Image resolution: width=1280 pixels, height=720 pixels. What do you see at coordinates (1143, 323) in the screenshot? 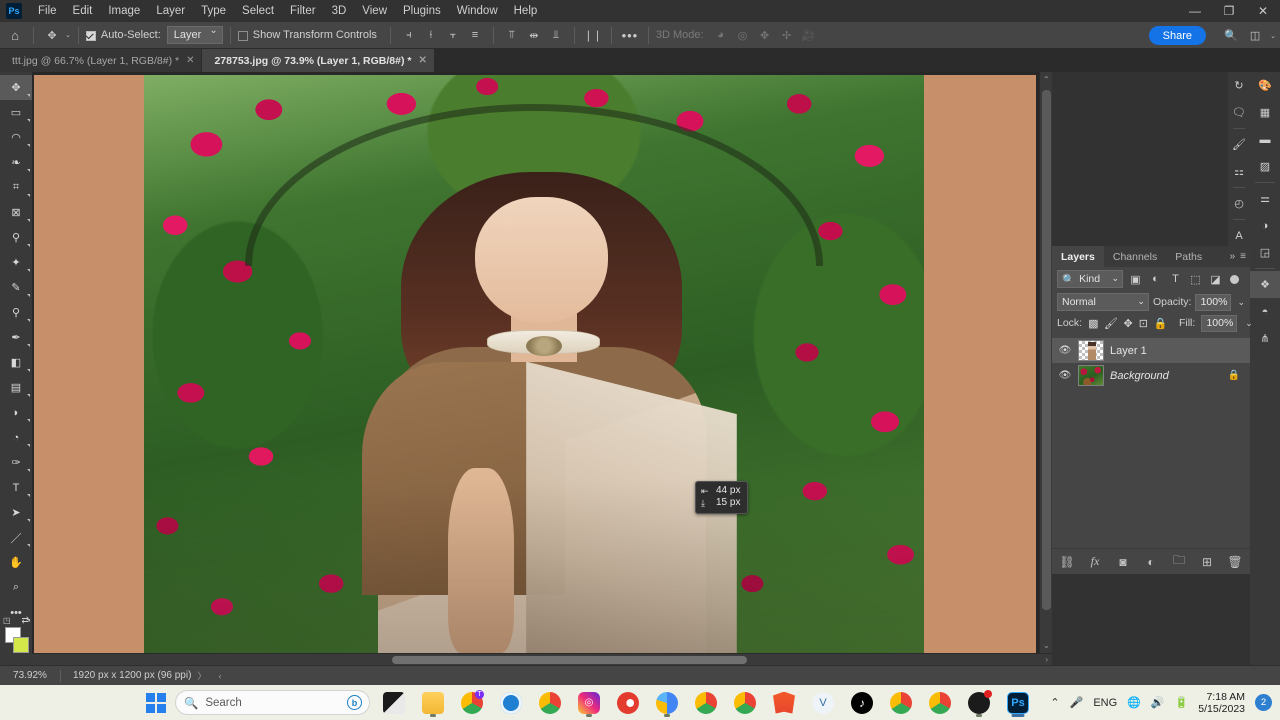
I see `lock-artboard-icon: ⊡` at bounding box center [1143, 323].